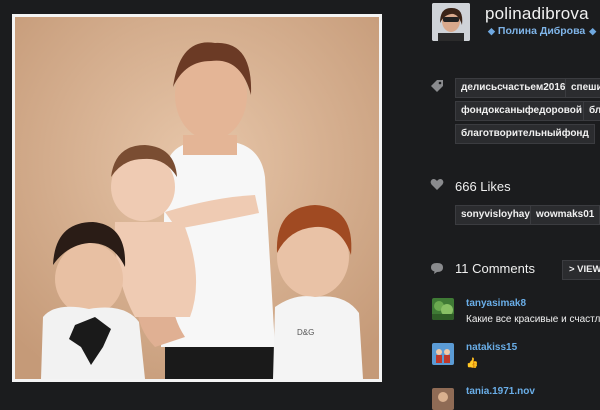 The image size is (600, 410). I want to click on heart-icon, so click(437, 184).